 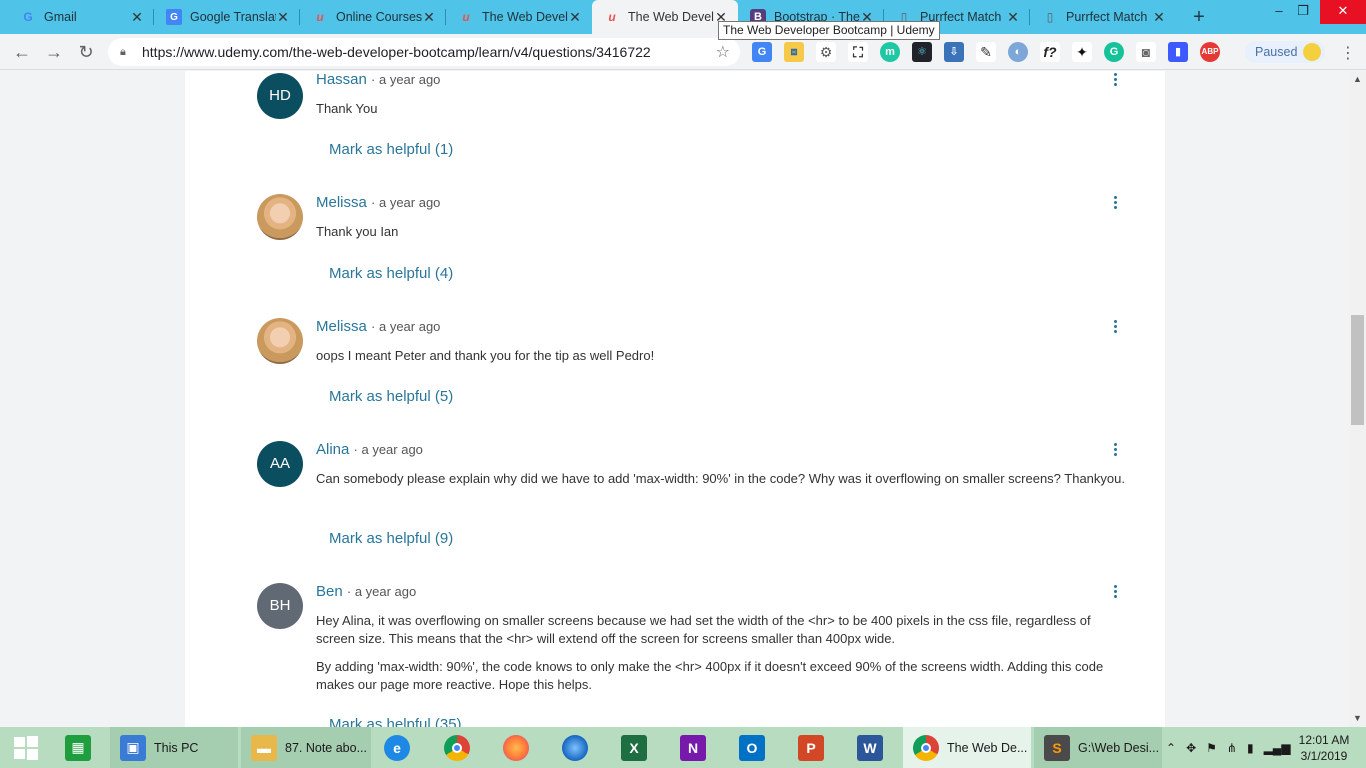 I want to click on taskbar-thunderbird, so click(x=578, y=747).